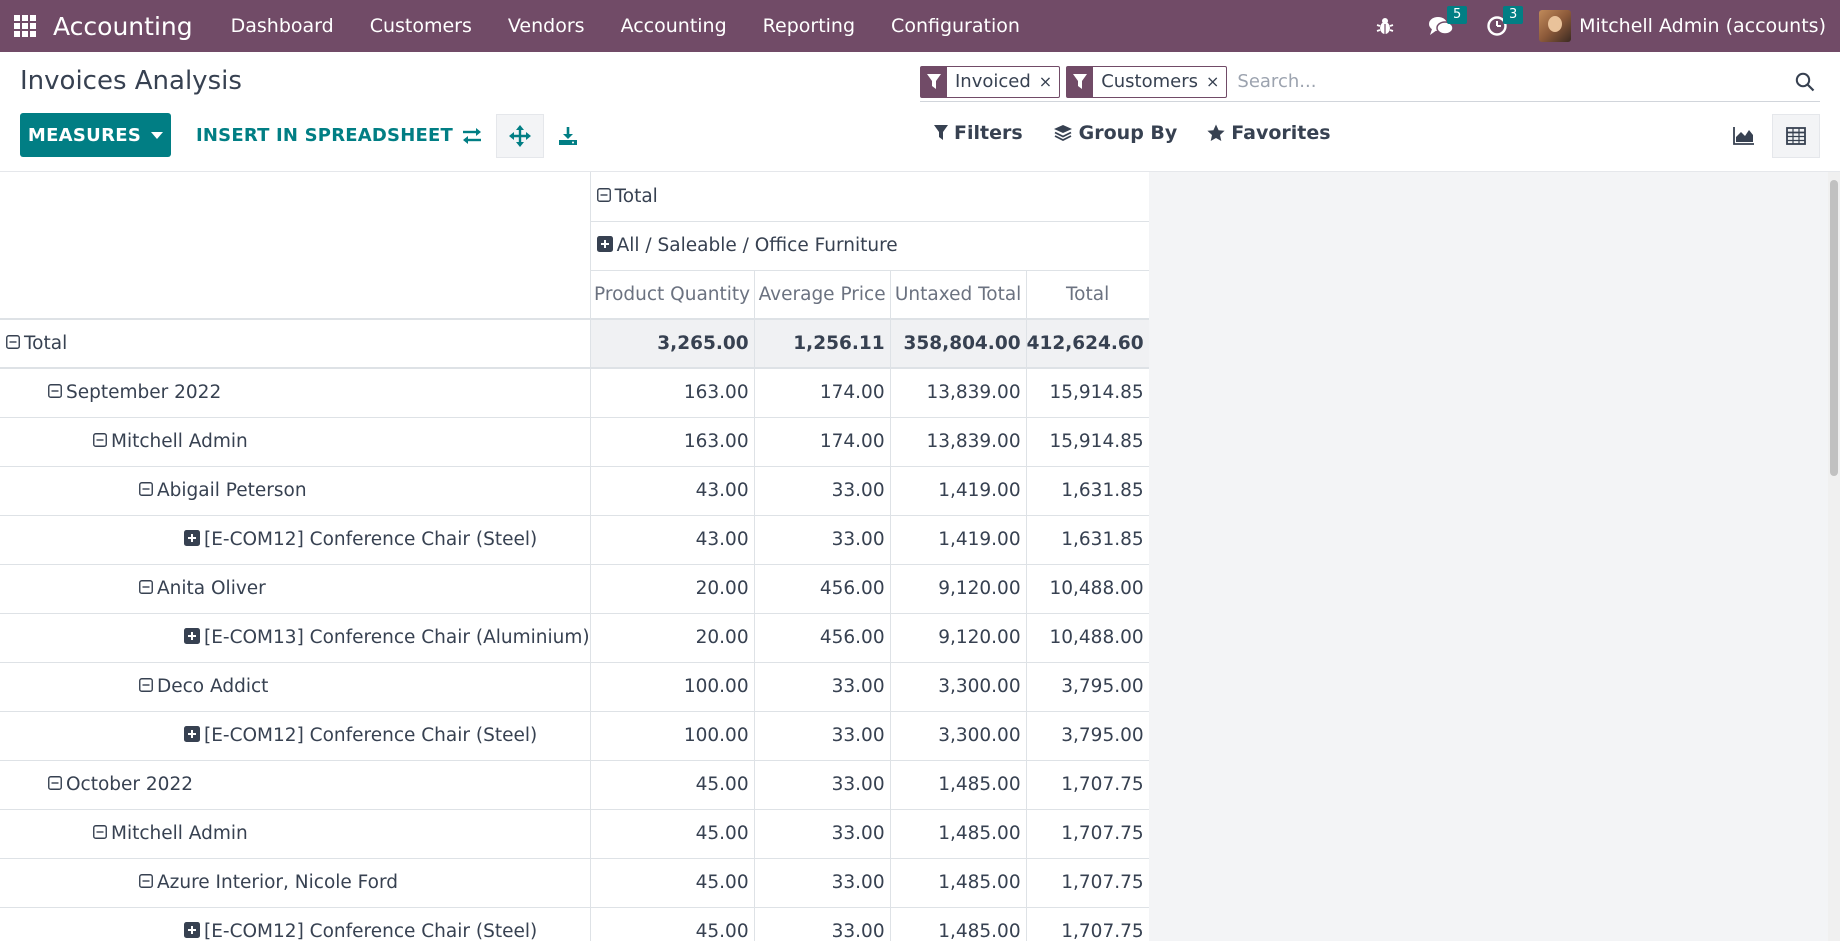 The image size is (1840, 941). Describe the element at coordinates (123, 26) in the screenshot. I see `app-brand: Accounting` at that location.